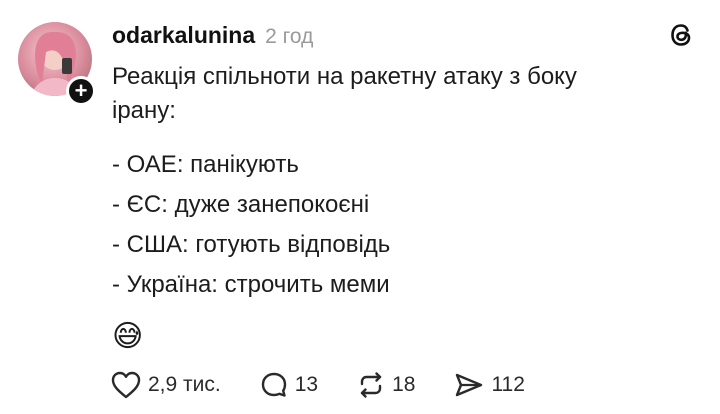  I want to click on follow-button: +, so click(81, 91).